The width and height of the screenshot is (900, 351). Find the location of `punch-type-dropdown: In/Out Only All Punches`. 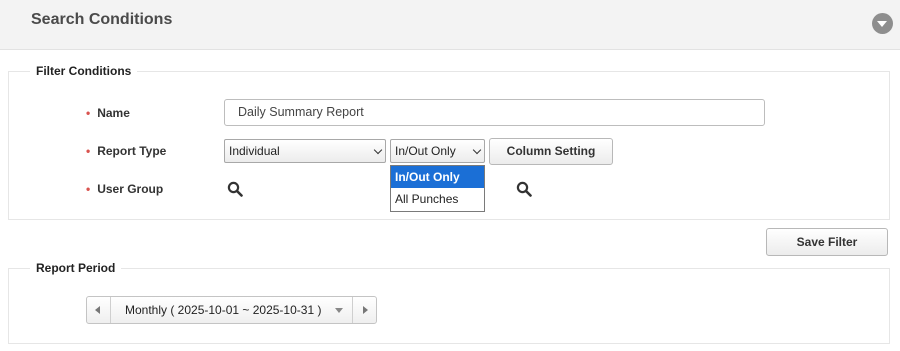

punch-type-dropdown: In/Out Only All Punches is located at coordinates (437, 188).